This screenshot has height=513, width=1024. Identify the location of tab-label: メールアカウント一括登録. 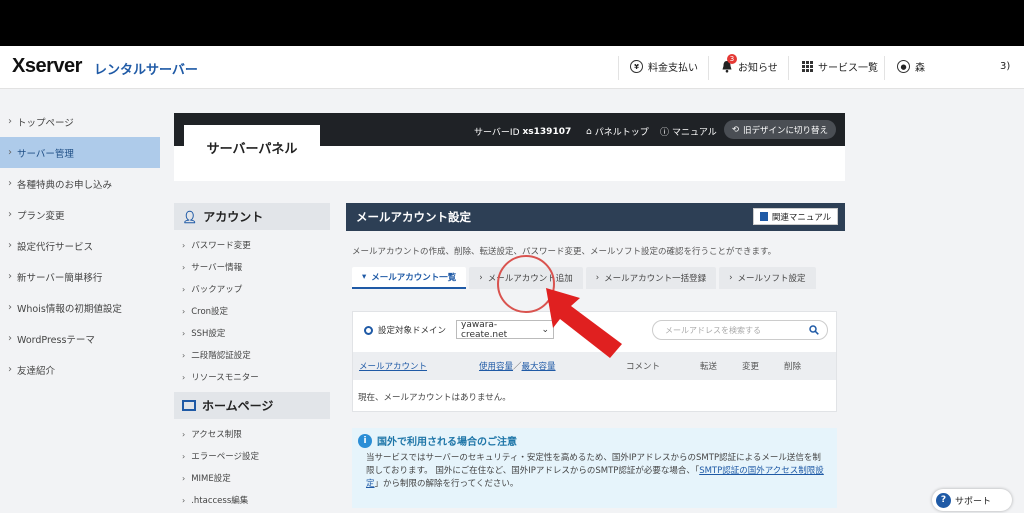
(655, 279).